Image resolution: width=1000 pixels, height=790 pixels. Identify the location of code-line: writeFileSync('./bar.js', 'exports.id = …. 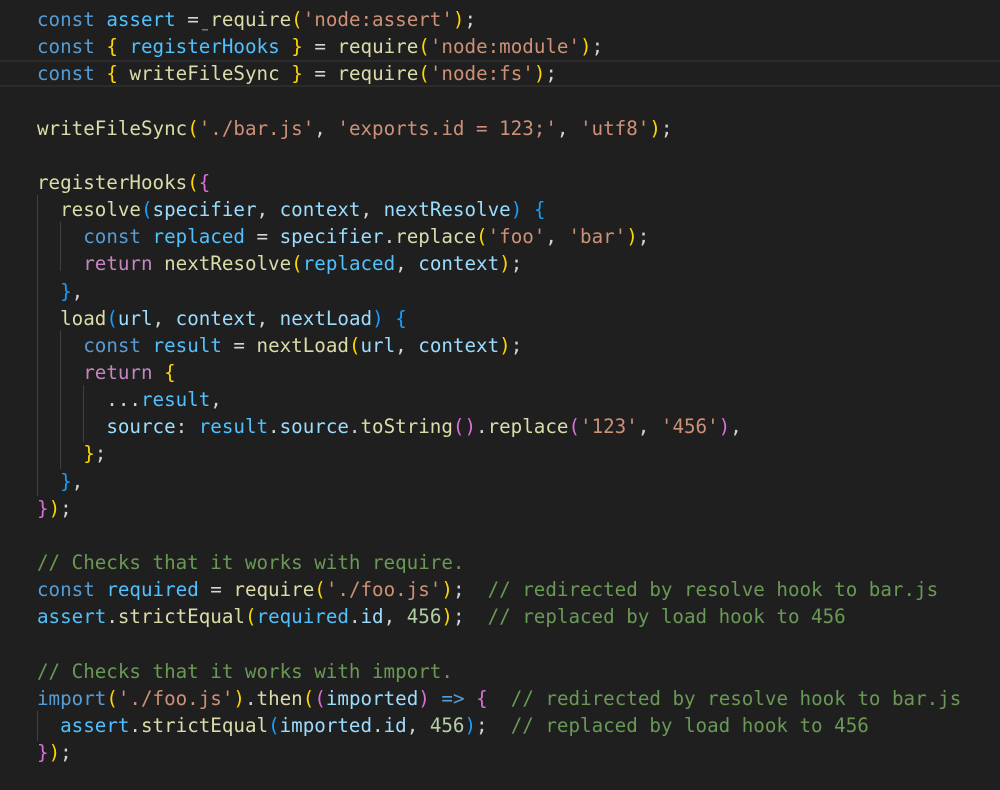
(500, 128).